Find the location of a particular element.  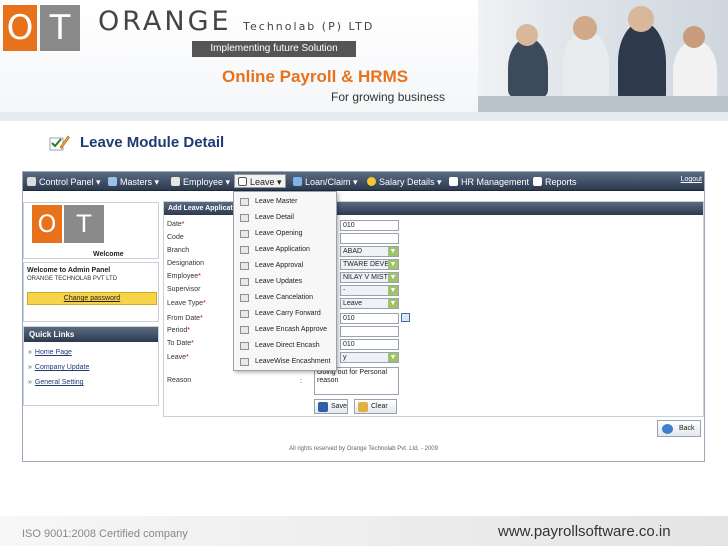

menu-leave-cancelation: Leave Cancelation is located at coordinates (285, 298).